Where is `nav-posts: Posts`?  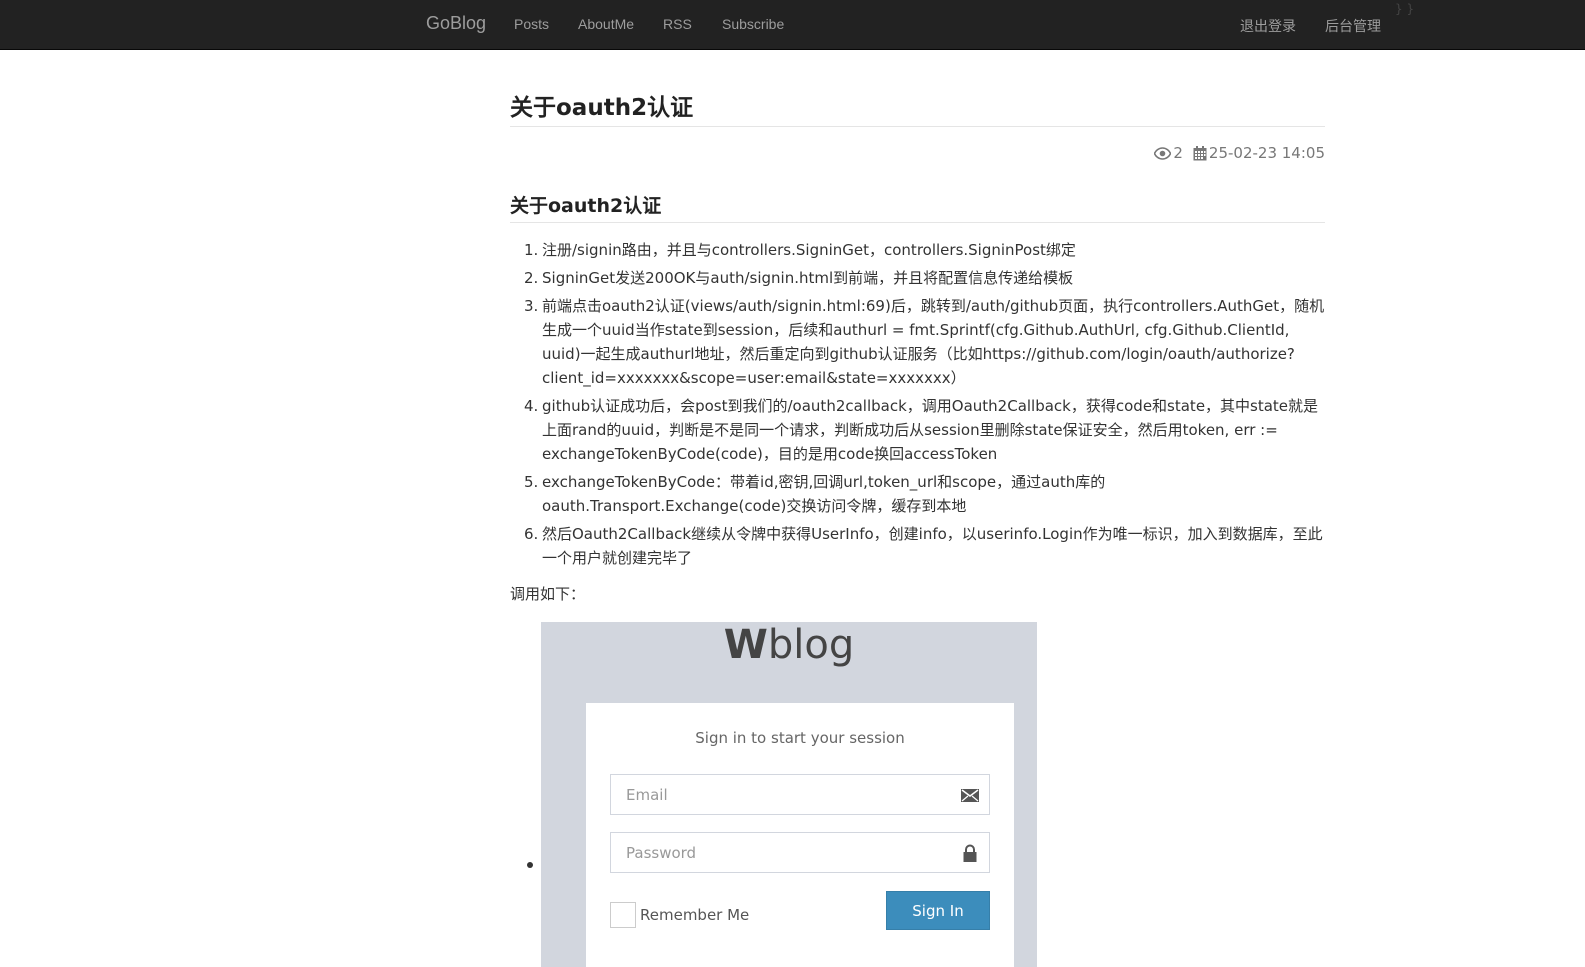
nav-posts: Posts is located at coordinates (531, 24).